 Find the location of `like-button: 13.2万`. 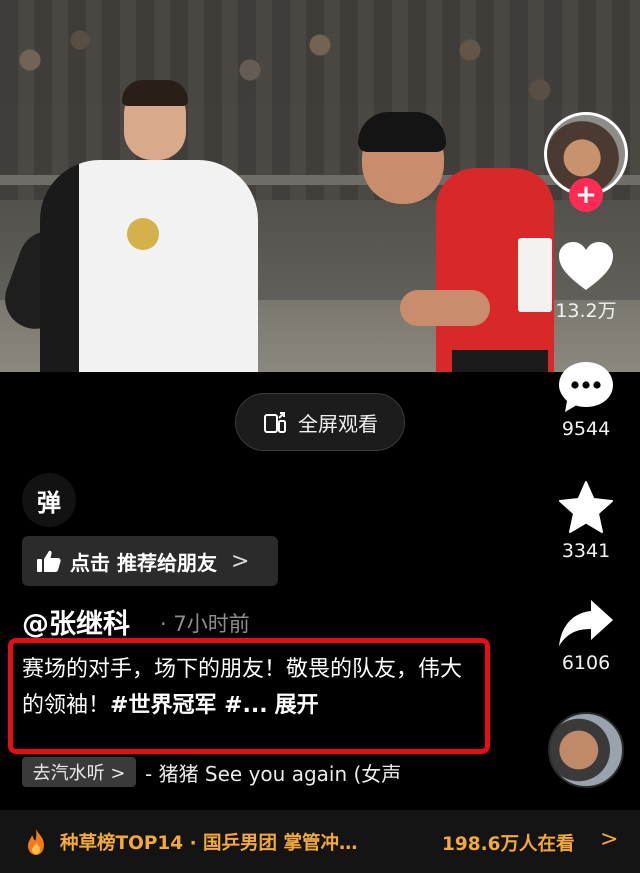

like-button: 13.2万 is located at coordinates (586, 281).